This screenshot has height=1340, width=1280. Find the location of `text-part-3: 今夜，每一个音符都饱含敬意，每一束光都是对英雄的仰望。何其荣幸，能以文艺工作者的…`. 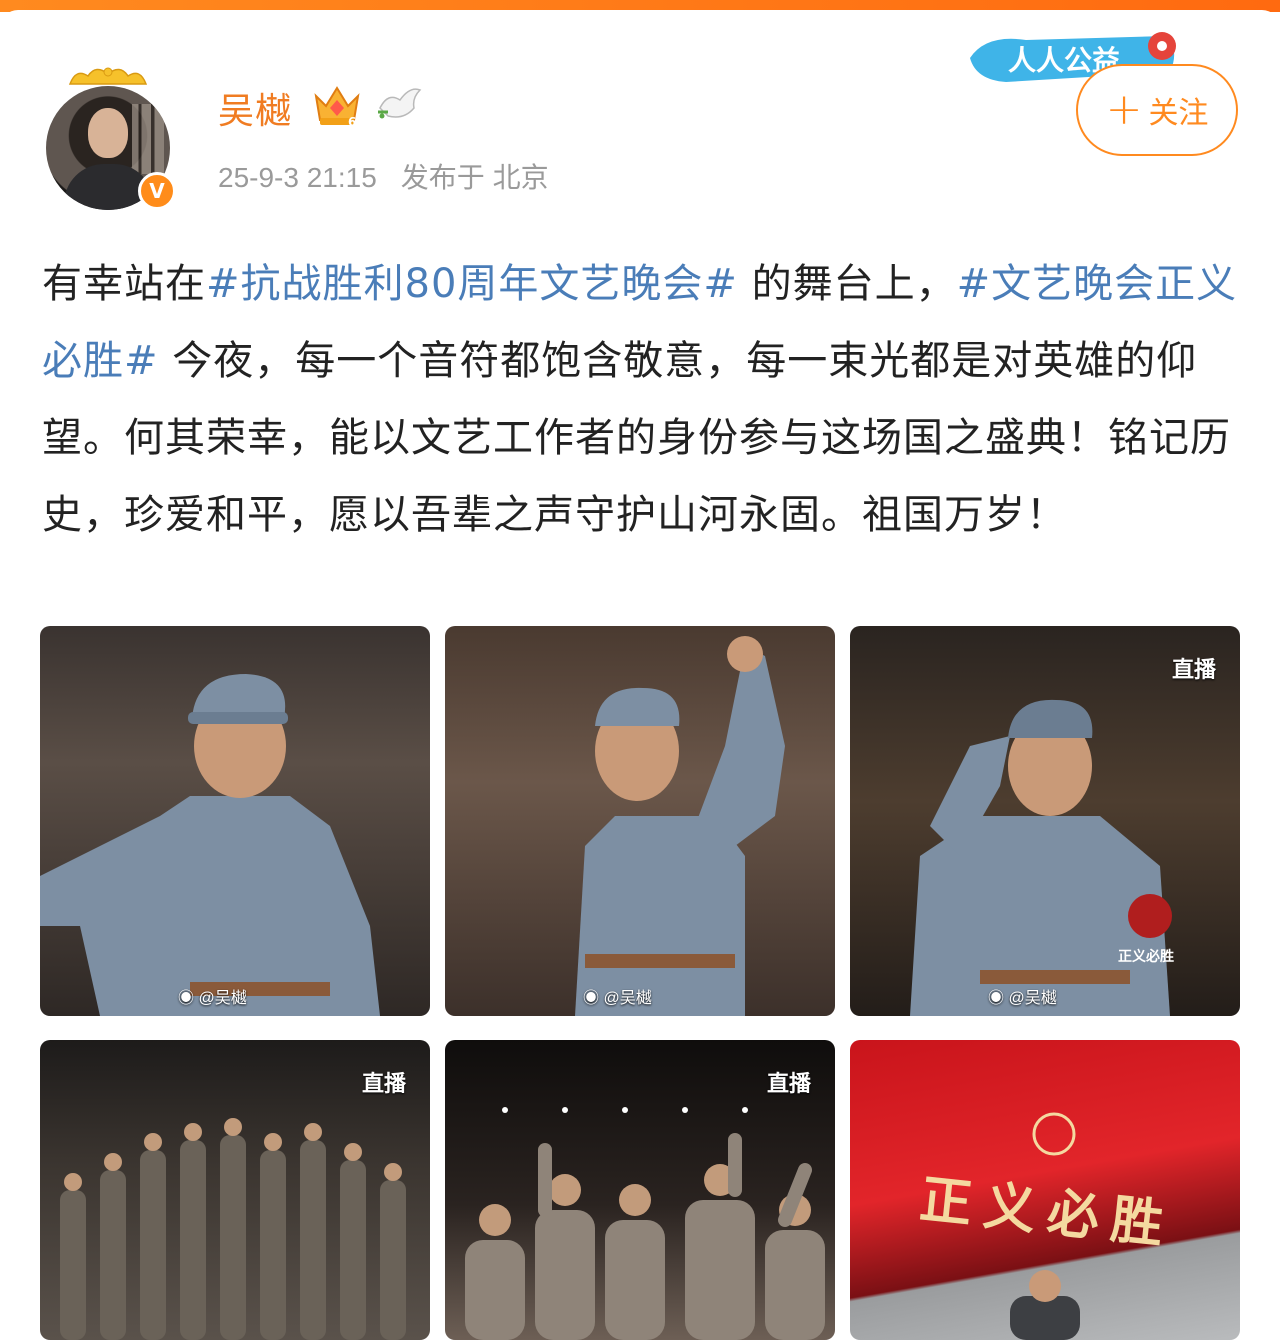

text-part-3: 今夜，每一个音符都饱含敬意，每一束光都是对英雄的仰望。何其荣幸，能以文艺工作者的… is located at coordinates (636, 438).